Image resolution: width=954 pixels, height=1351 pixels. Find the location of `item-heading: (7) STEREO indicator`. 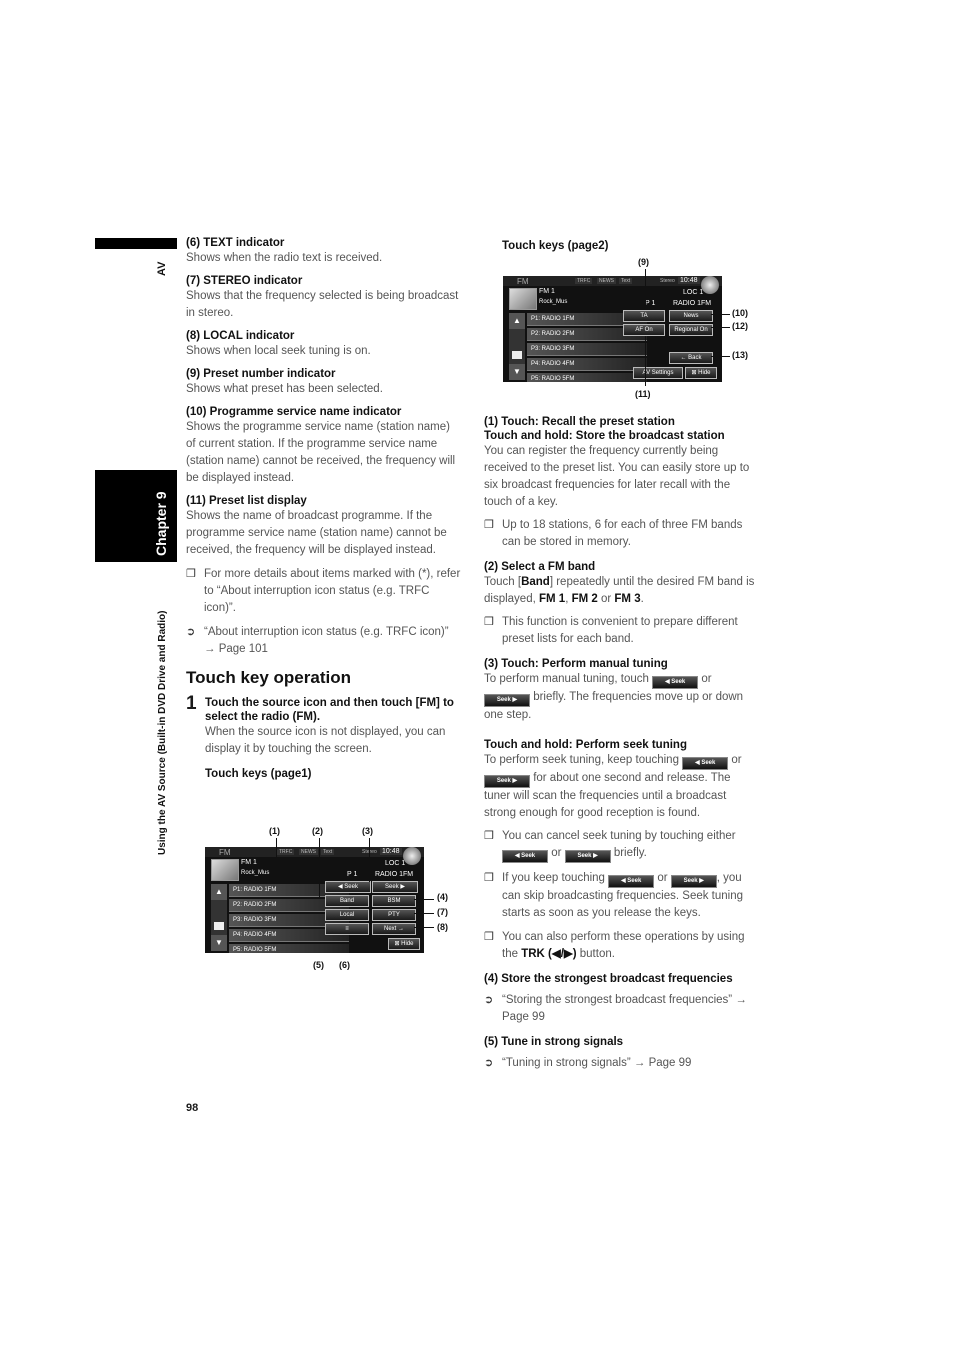

item-heading: (7) STEREO indicator is located at coordinates (244, 281).